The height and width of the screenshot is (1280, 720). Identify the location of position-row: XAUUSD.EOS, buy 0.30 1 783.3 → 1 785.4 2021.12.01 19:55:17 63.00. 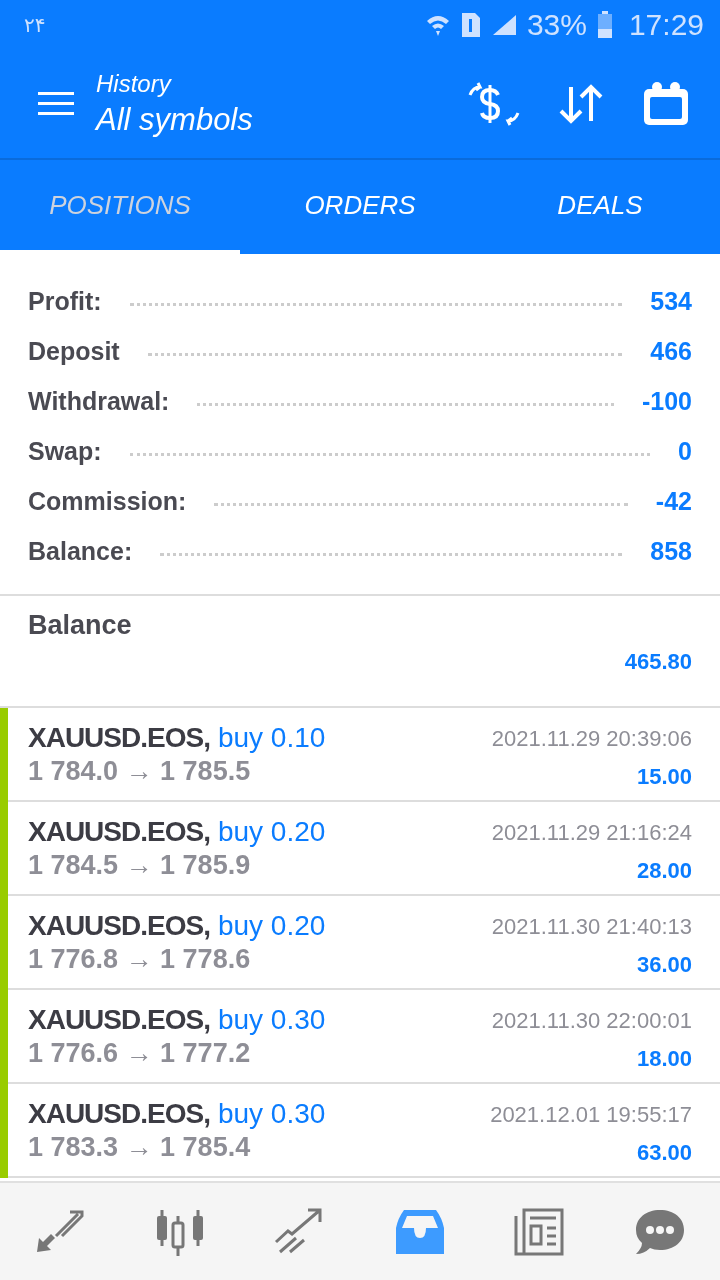
(360, 1131).